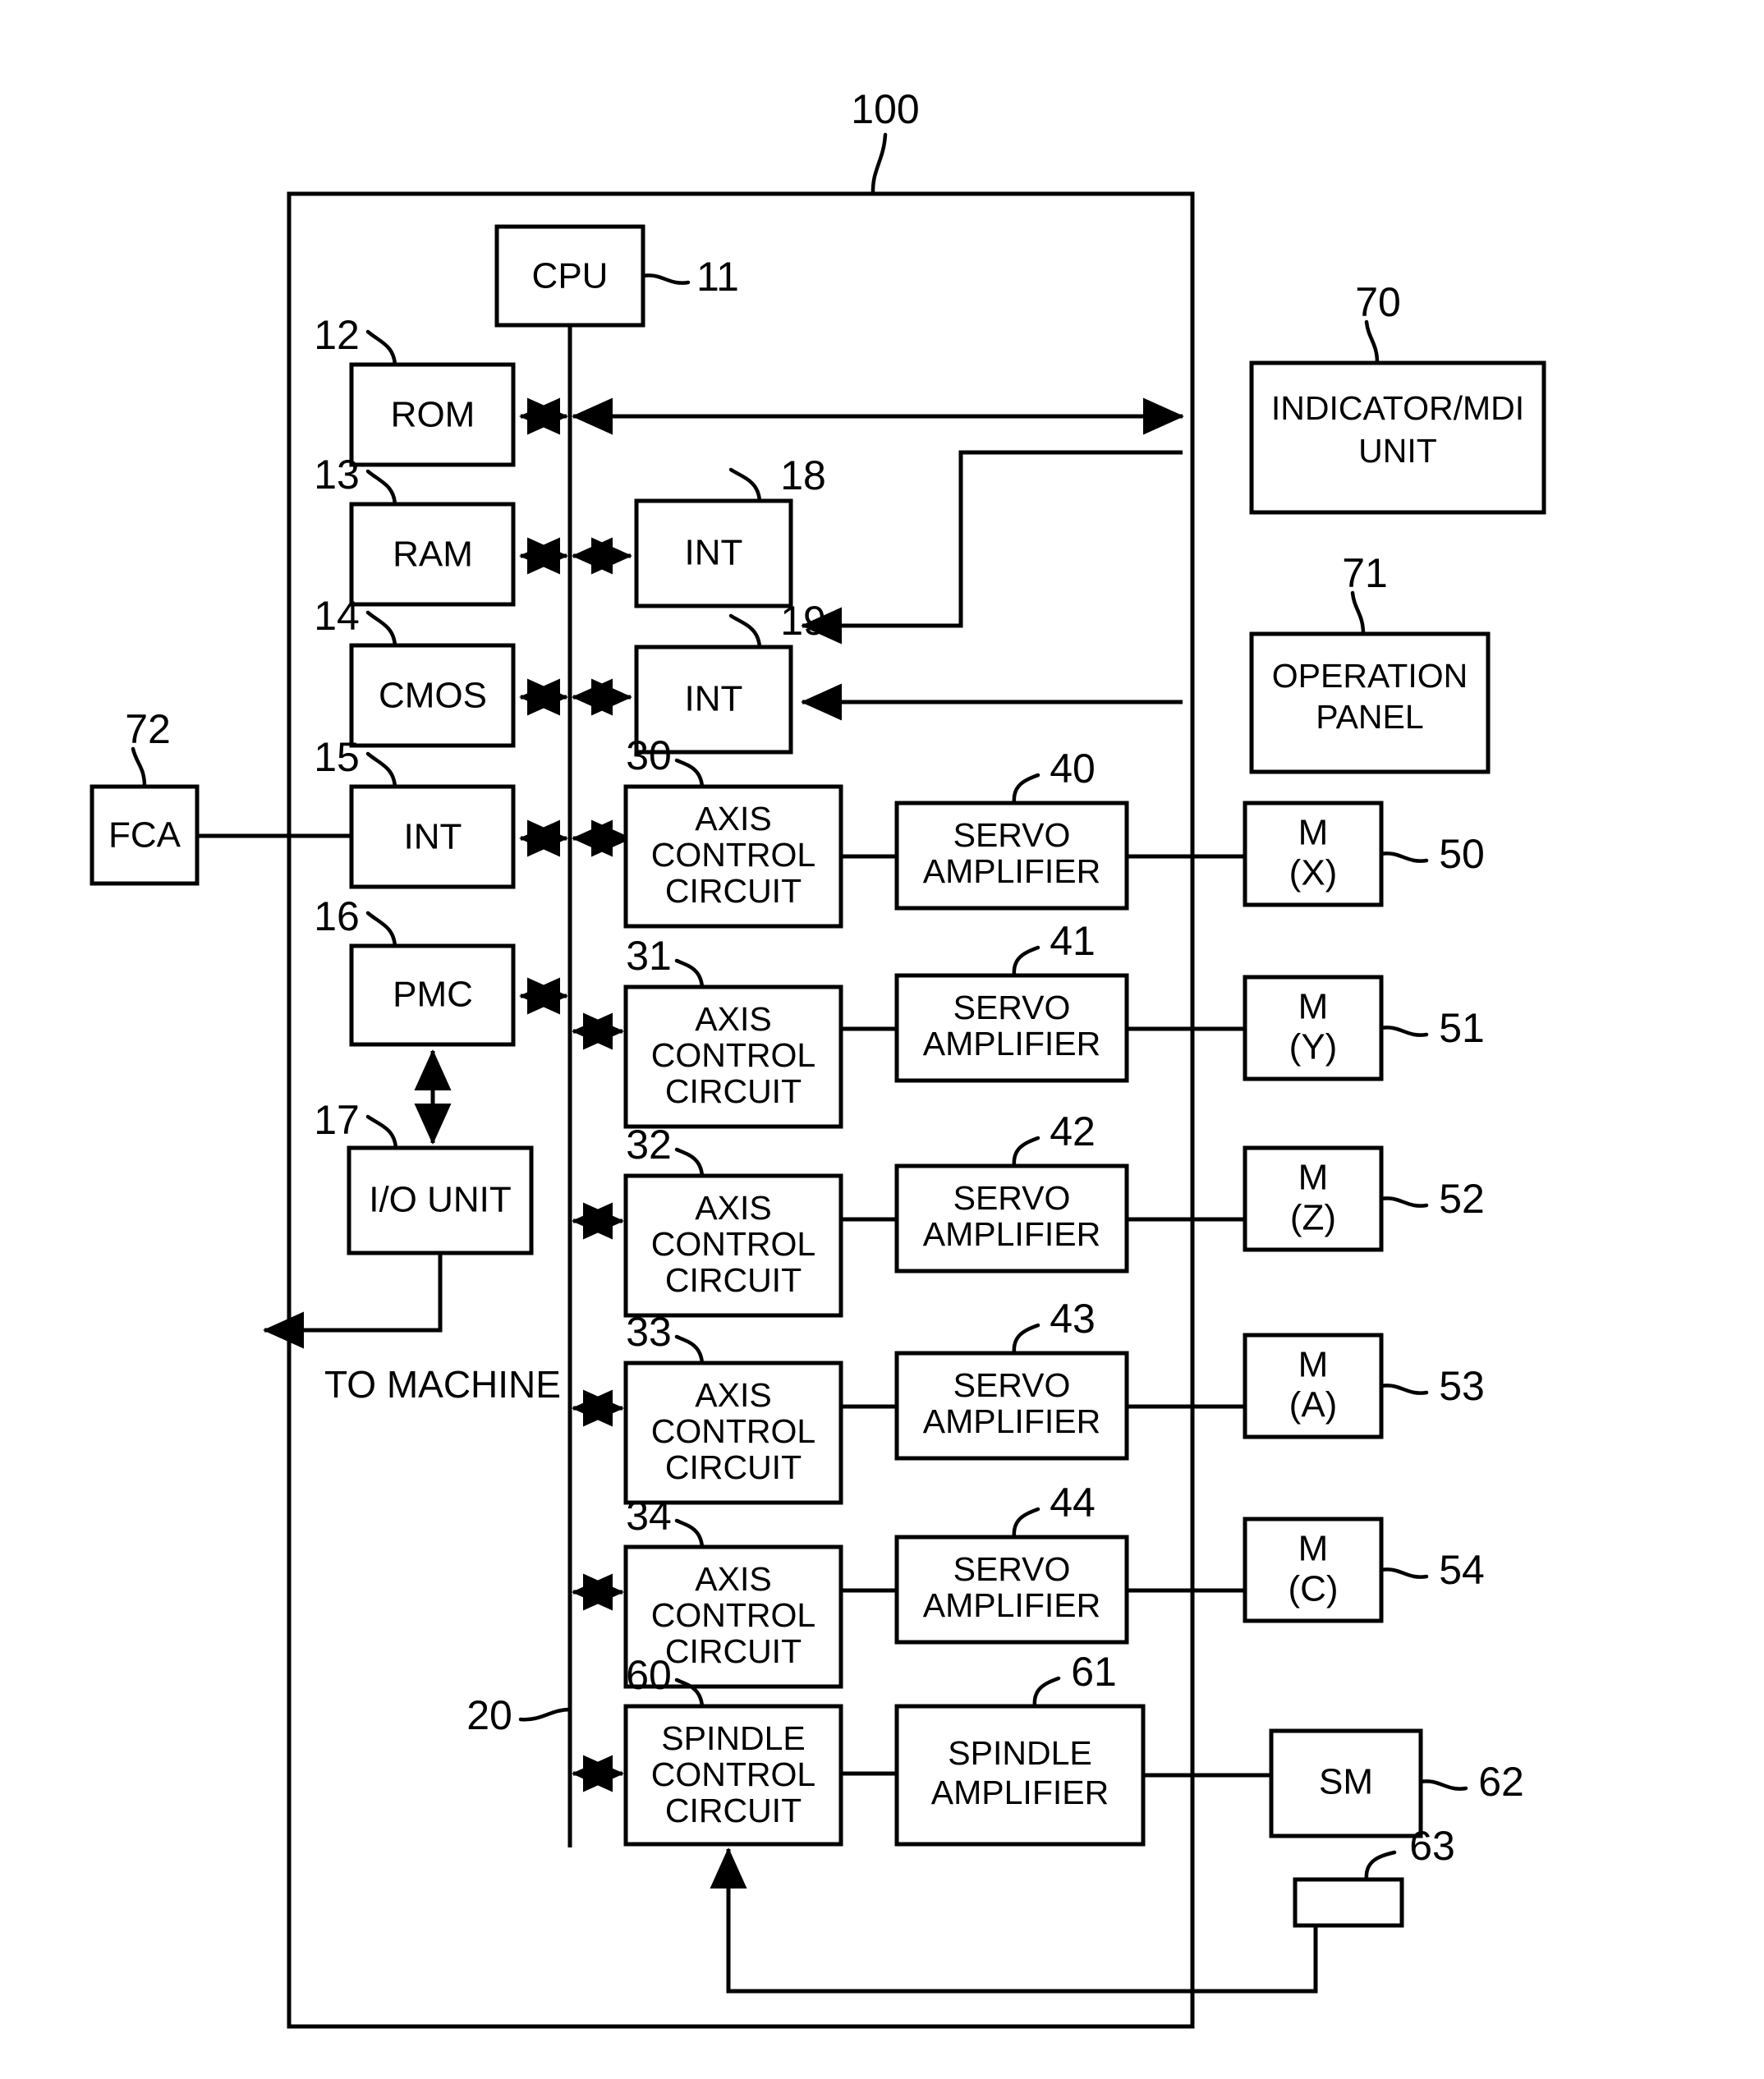 This screenshot has width=1764, height=2079. What do you see at coordinates (432, 836) in the screenshot?
I see `block-int15: INT` at bounding box center [432, 836].